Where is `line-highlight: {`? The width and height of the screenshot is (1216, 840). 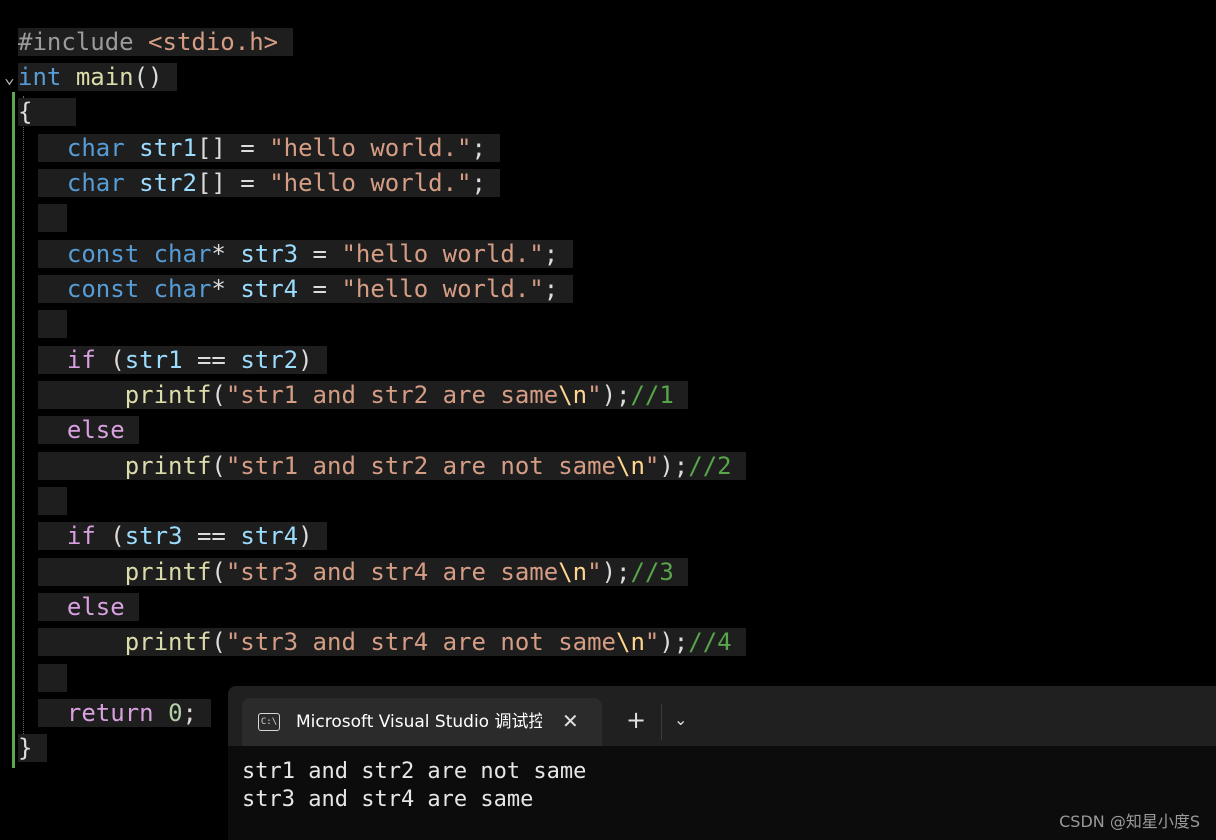 line-highlight: { is located at coordinates (47, 112).